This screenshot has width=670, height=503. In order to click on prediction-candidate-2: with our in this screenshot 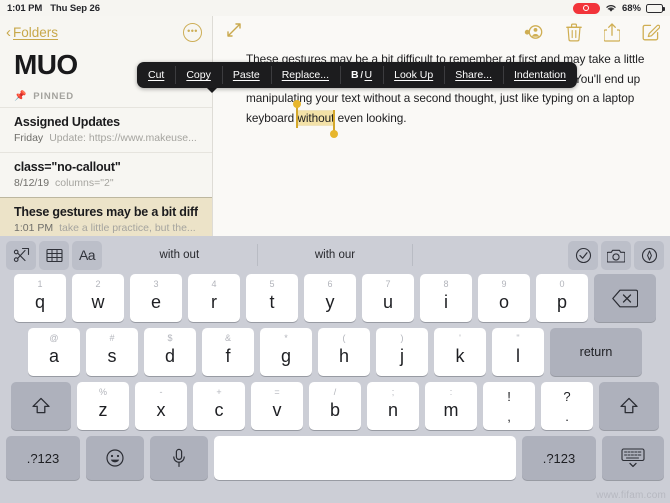, I will do `click(336, 255)`.